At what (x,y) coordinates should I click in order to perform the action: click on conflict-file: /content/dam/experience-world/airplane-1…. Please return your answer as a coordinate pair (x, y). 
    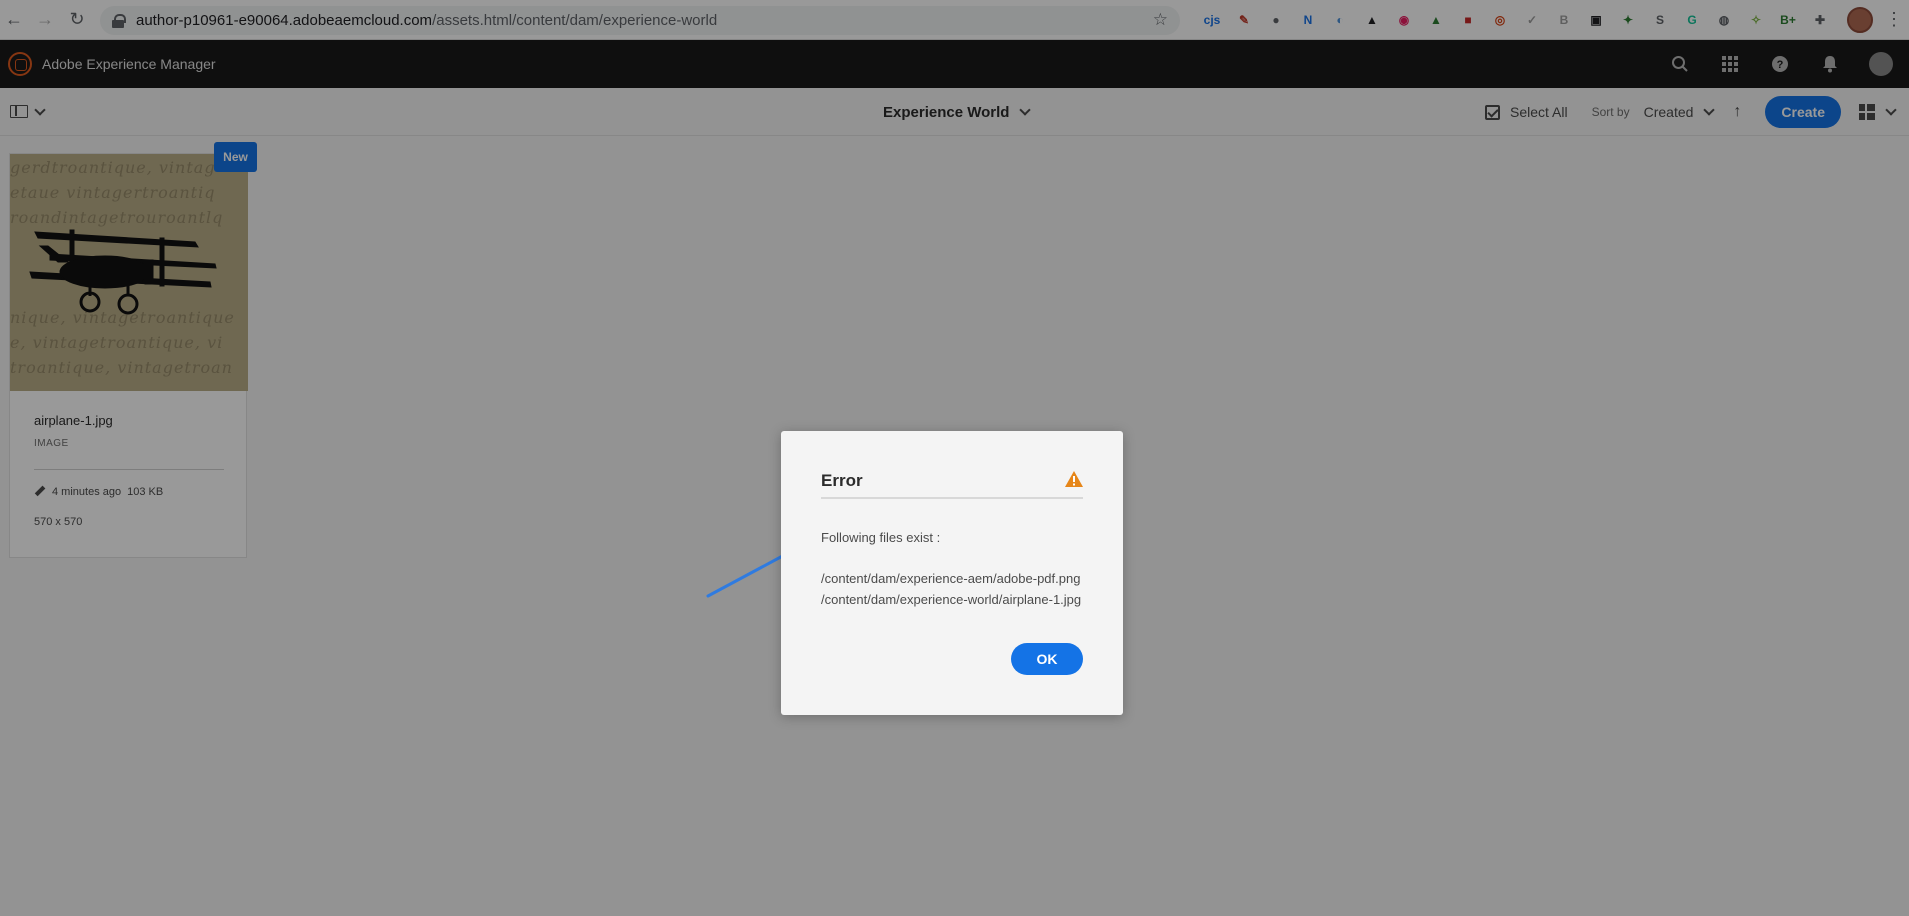
    Looking at the image, I should click on (951, 599).